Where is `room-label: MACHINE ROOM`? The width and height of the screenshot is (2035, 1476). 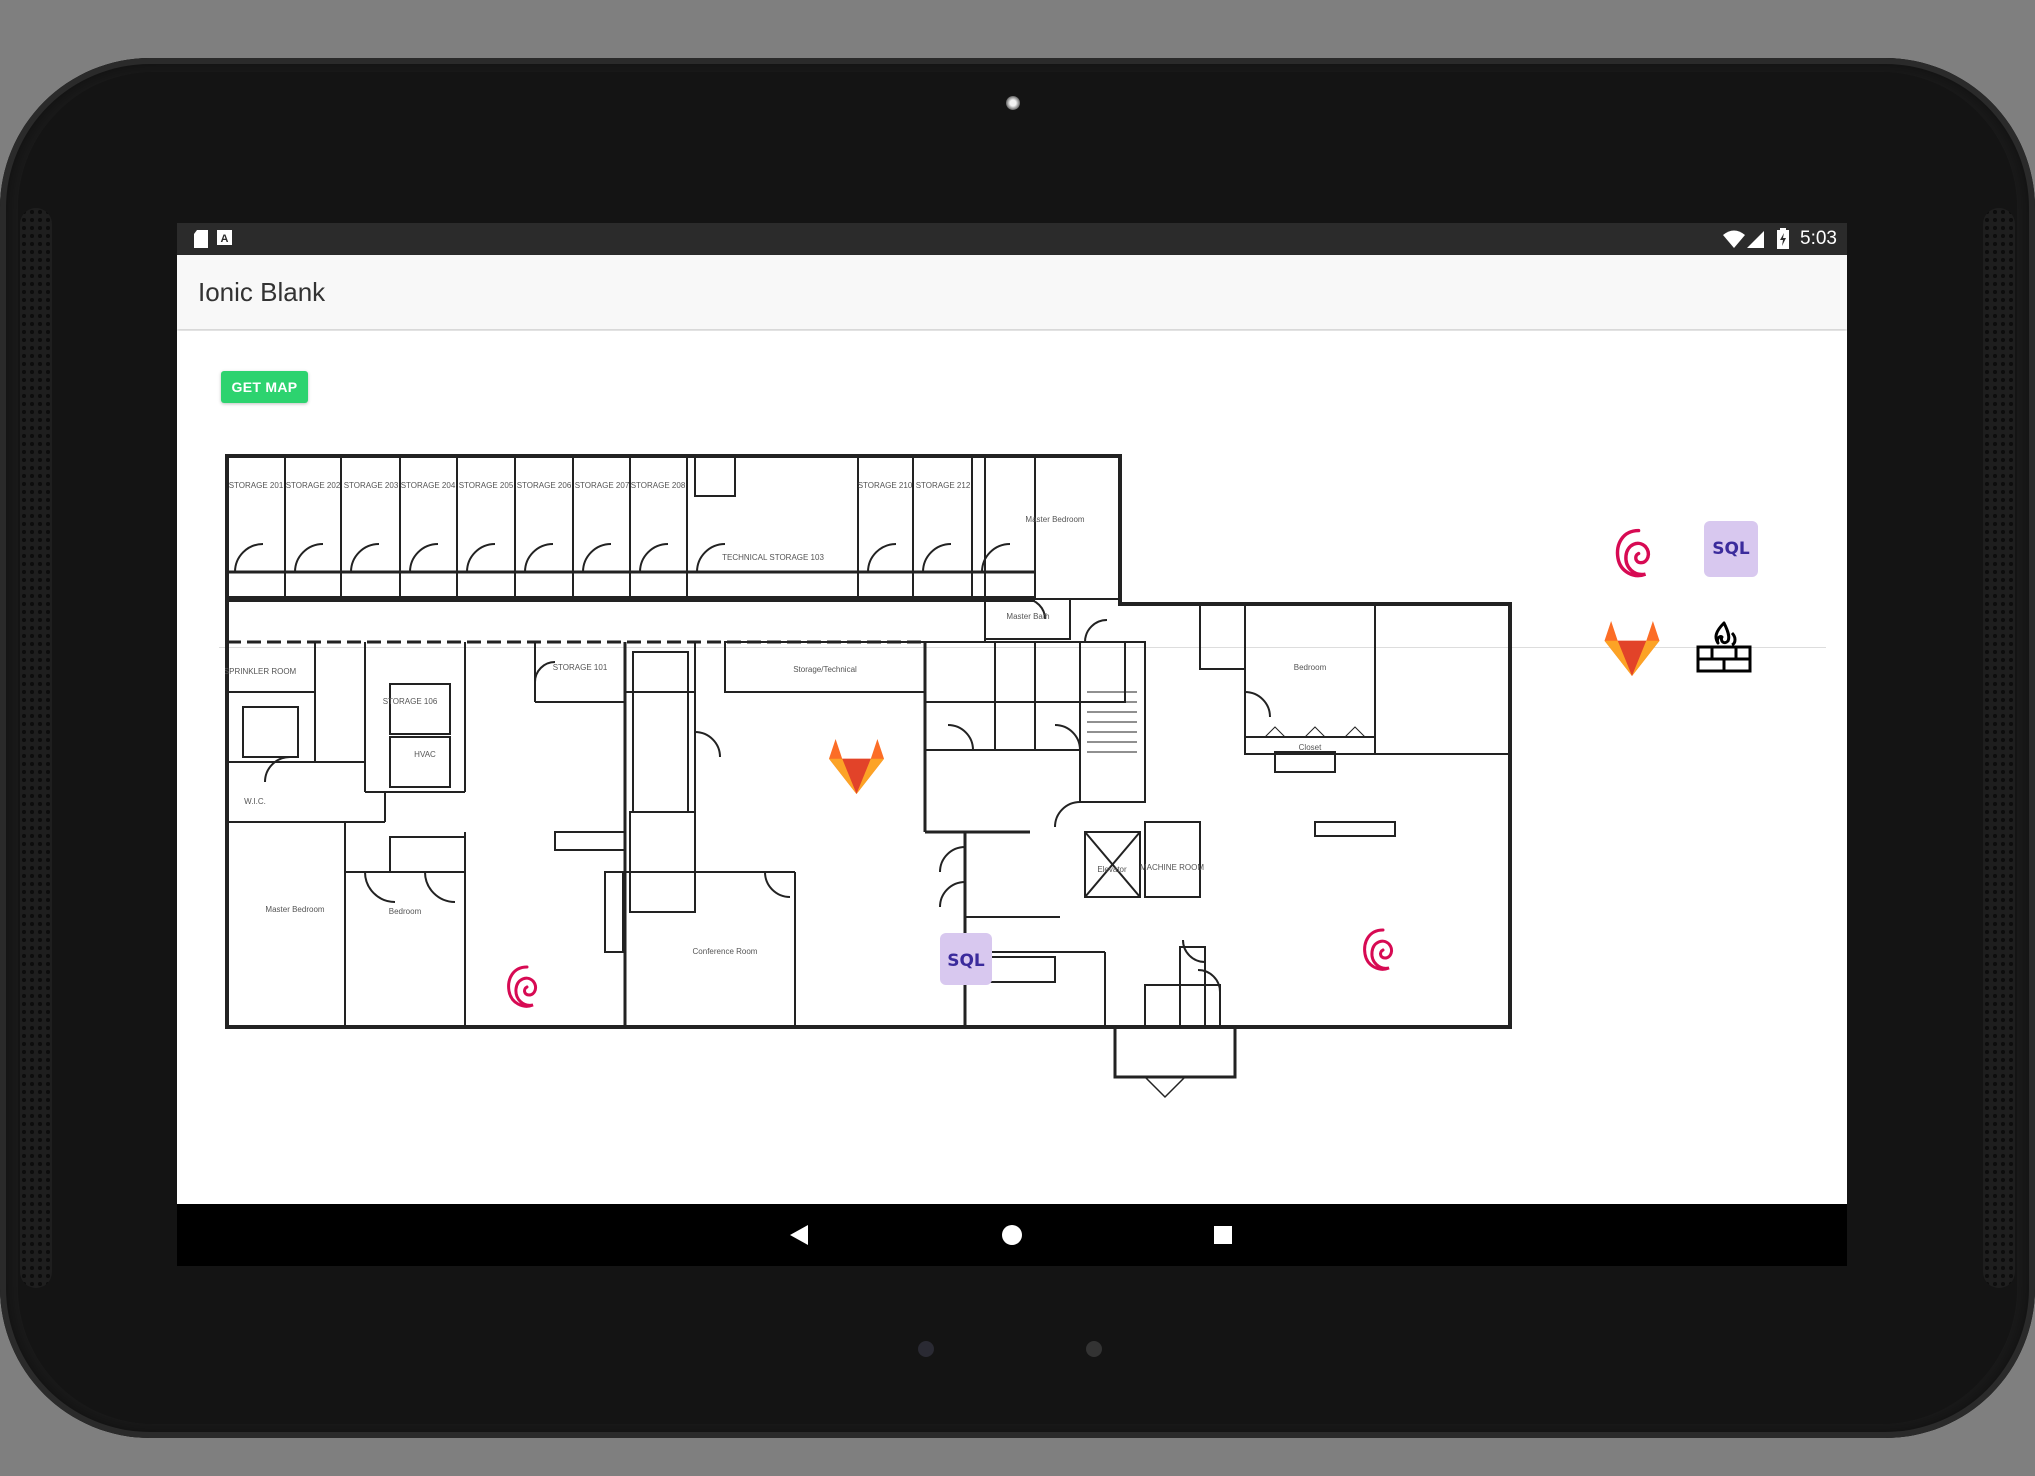
room-label: MACHINE ROOM is located at coordinates (1172, 867).